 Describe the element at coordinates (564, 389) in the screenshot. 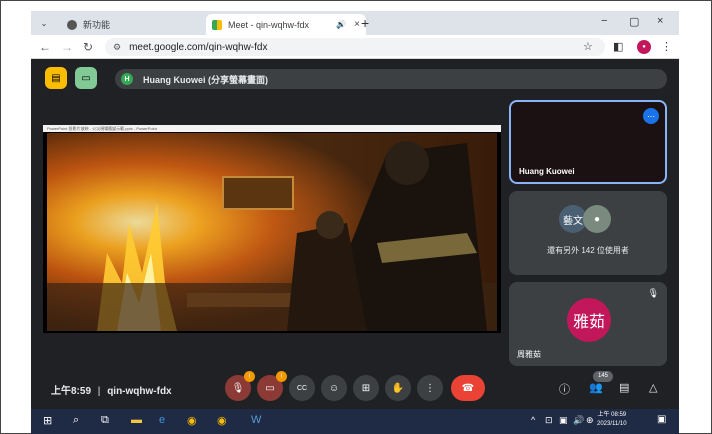

I see `meeting-details-icon: ⓘ` at that location.